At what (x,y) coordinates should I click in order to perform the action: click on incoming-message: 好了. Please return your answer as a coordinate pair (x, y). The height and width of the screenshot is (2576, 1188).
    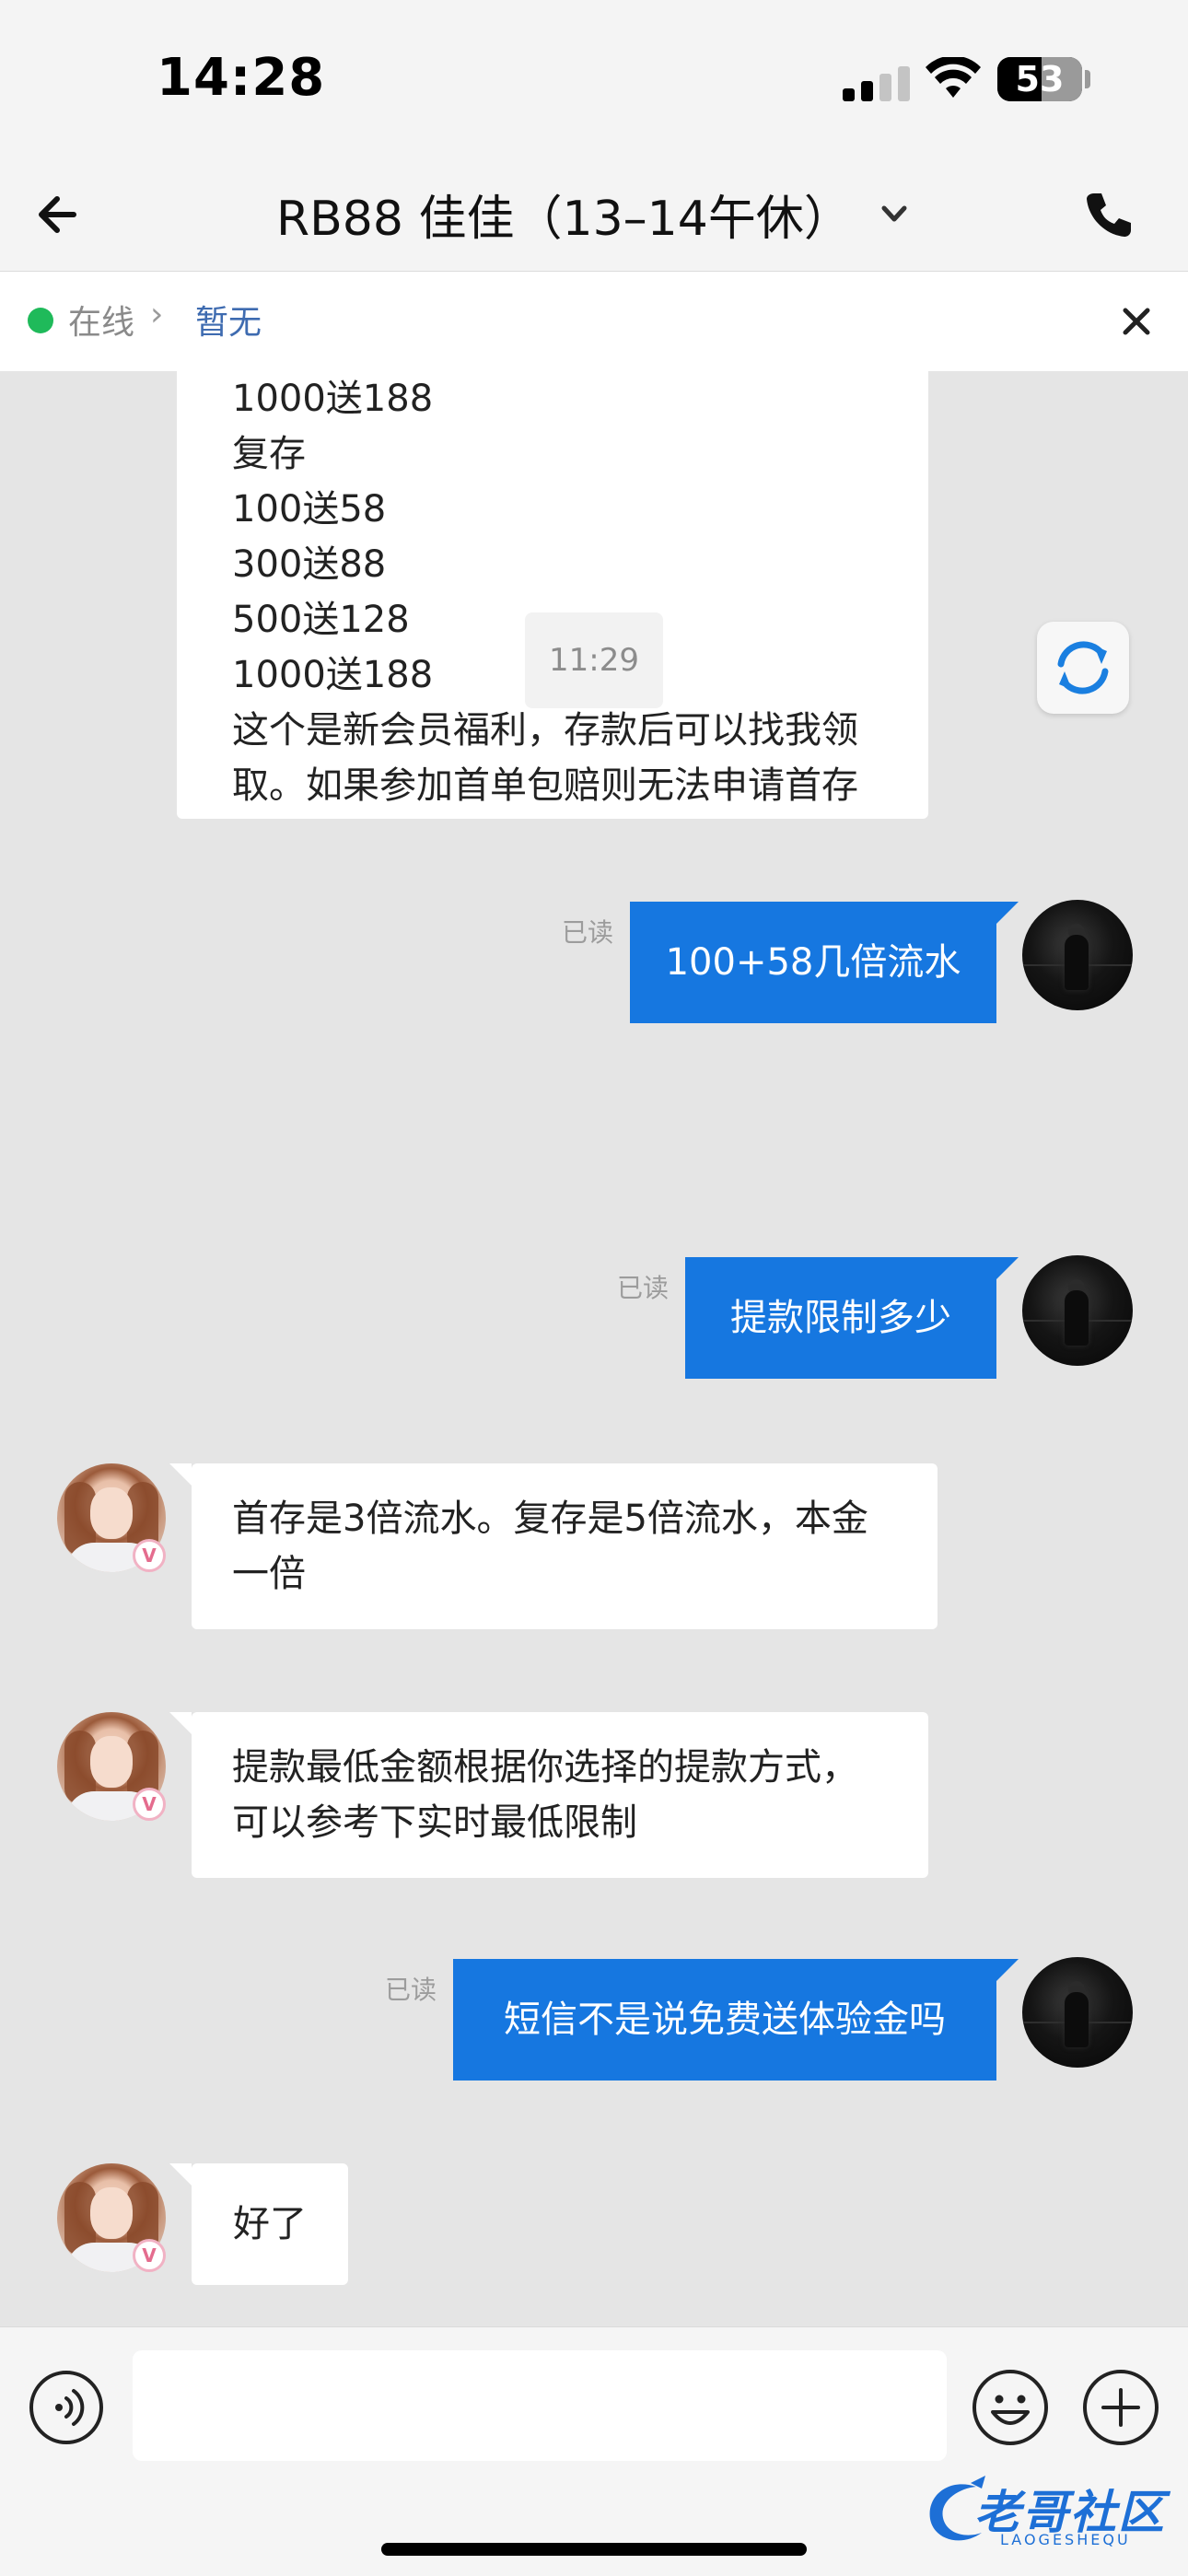
    Looking at the image, I should click on (270, 2224).